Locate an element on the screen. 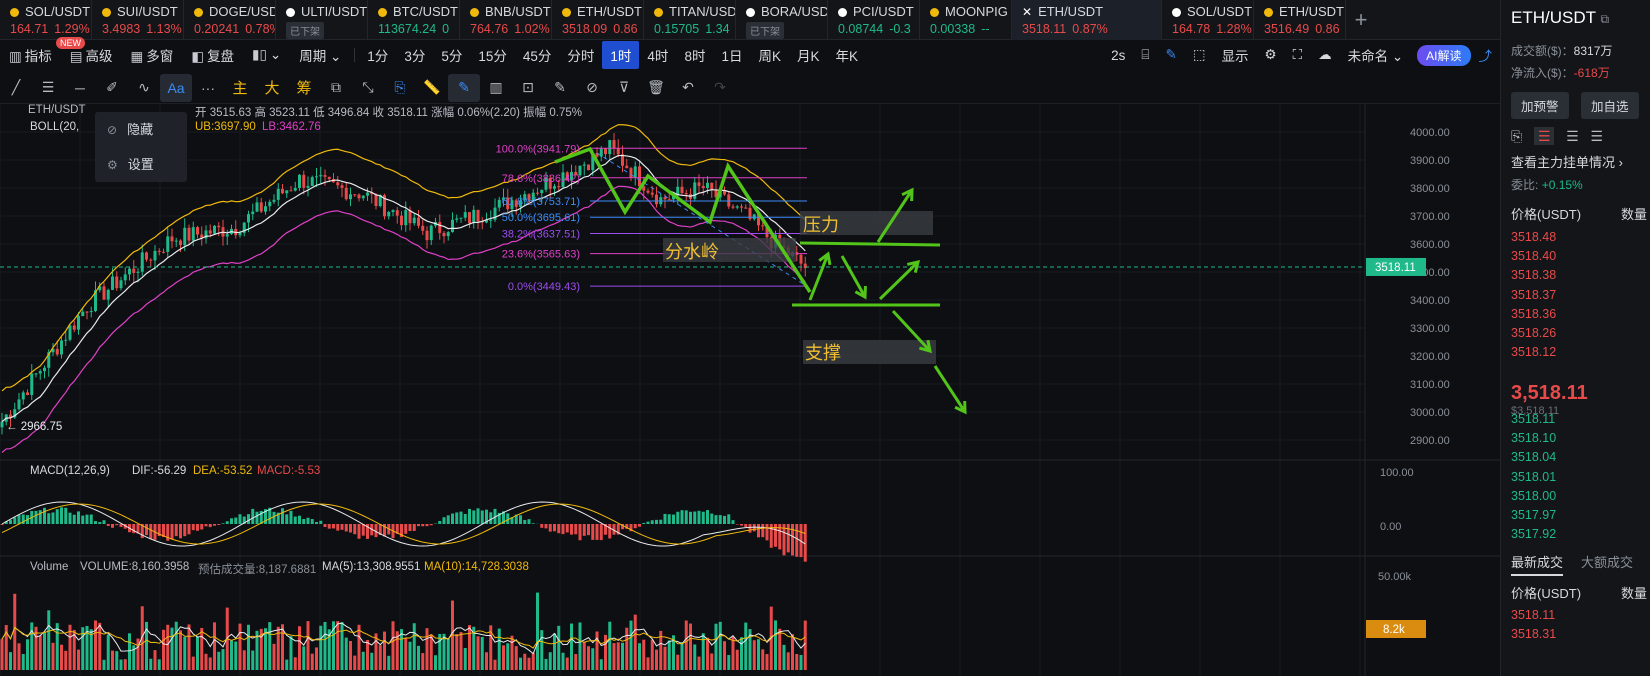  orderbook-row: 3518.01 is located at coordinates (1533, 477).